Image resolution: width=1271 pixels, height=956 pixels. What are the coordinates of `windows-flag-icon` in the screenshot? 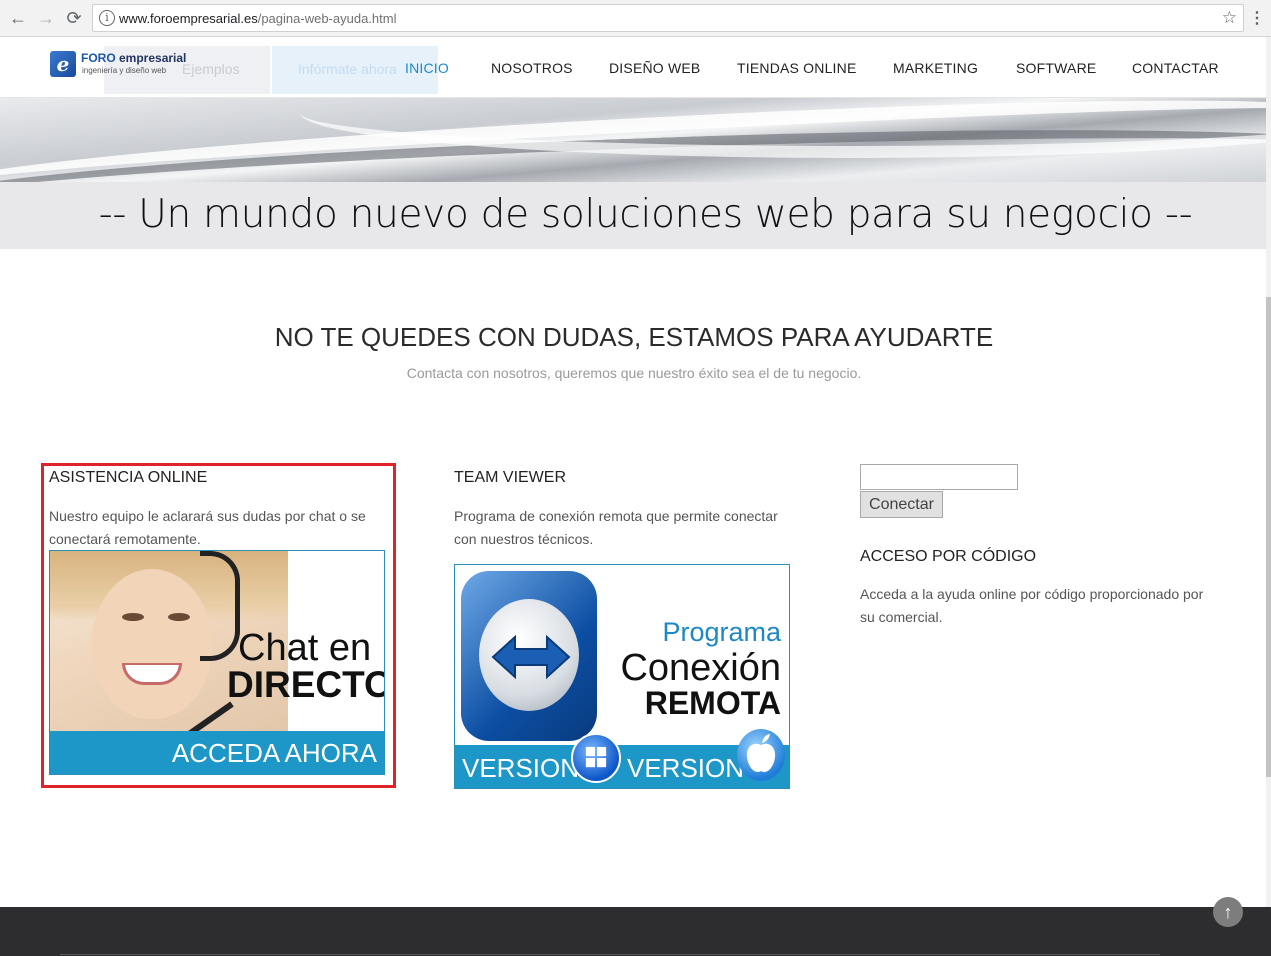 It's located at (596, 757).